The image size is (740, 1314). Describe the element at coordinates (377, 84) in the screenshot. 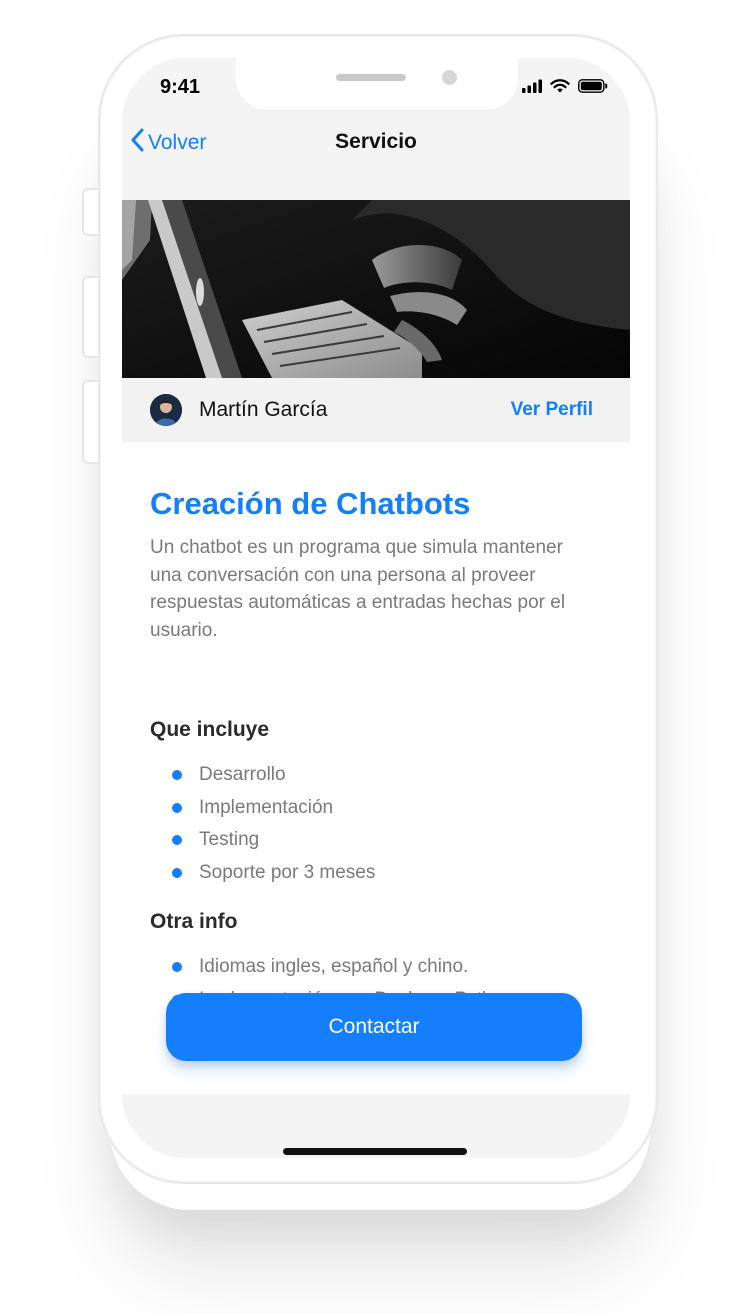

I see `notch` at that location.